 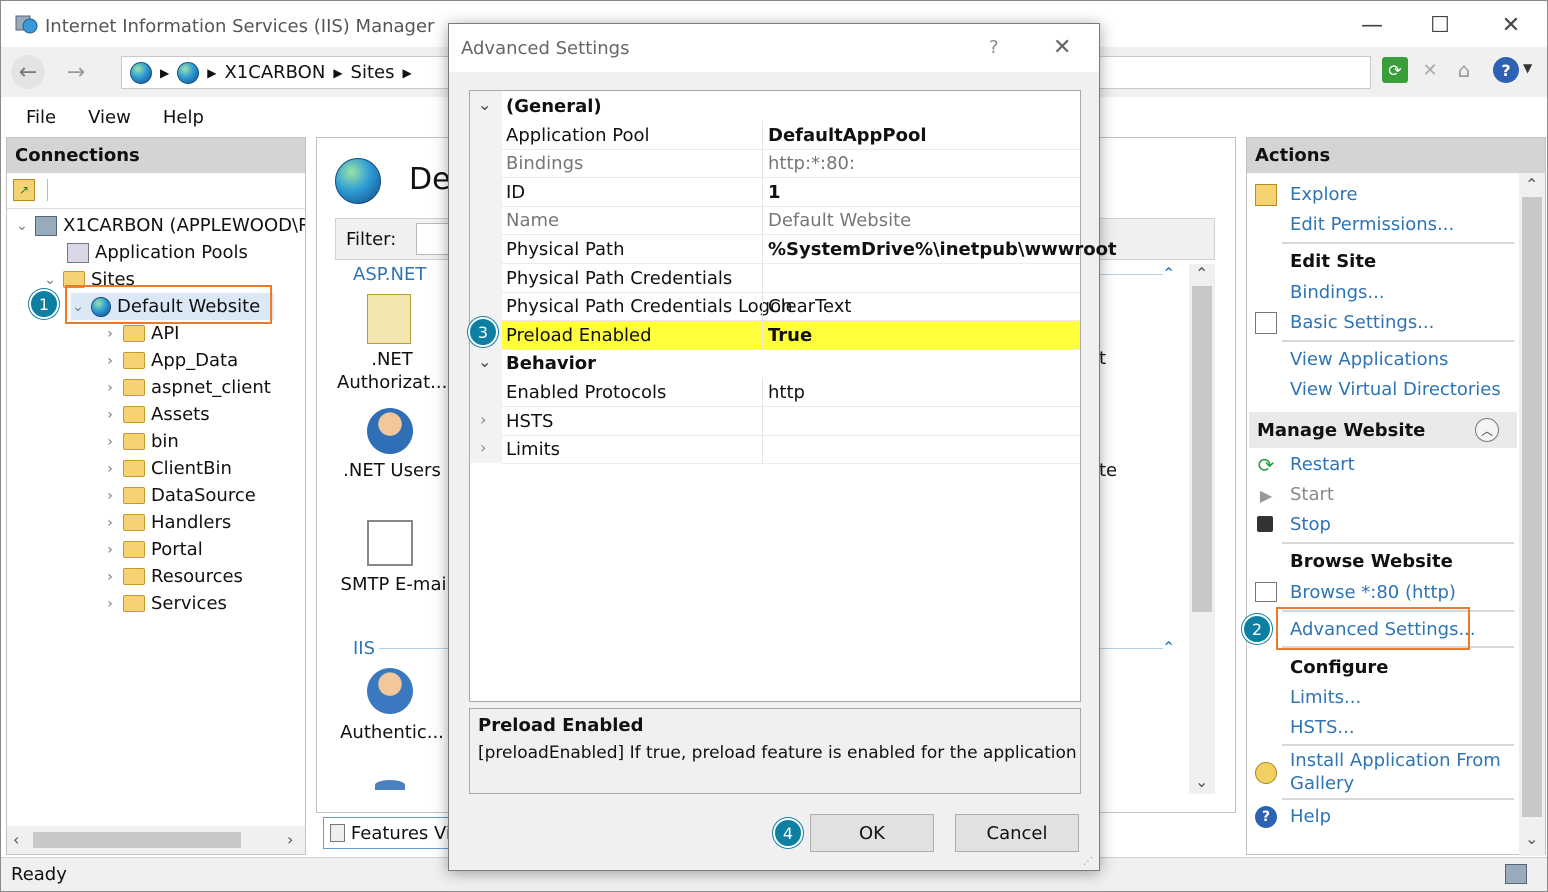 I want to click on dialog-close-button: ✕, so click(x=1062, y=47).